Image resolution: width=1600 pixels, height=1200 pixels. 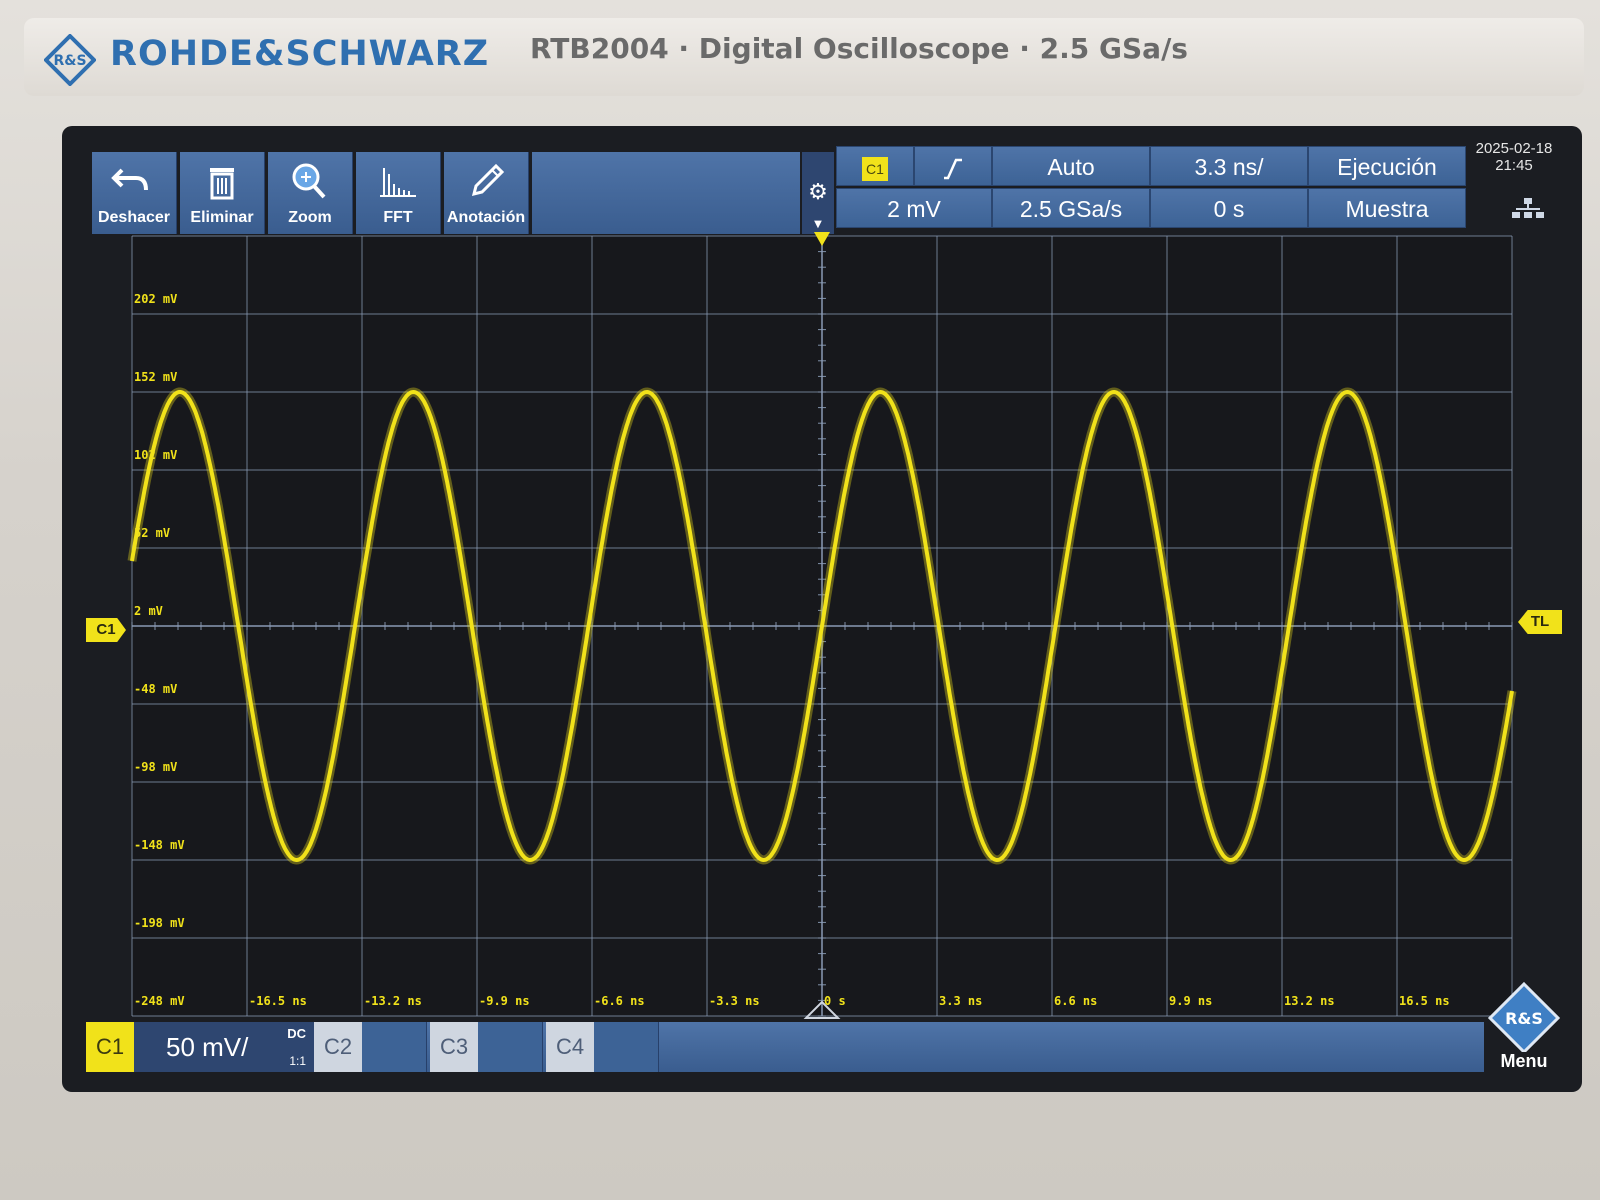 I want to click on y-axis-label: 202 mV, so click(x=156, y=299).